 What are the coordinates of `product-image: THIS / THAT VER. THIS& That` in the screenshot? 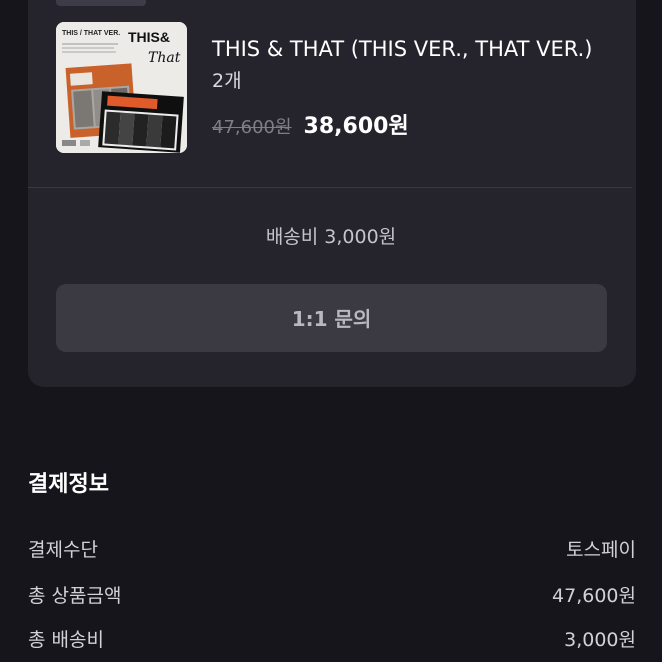 It's located at (121, 87).